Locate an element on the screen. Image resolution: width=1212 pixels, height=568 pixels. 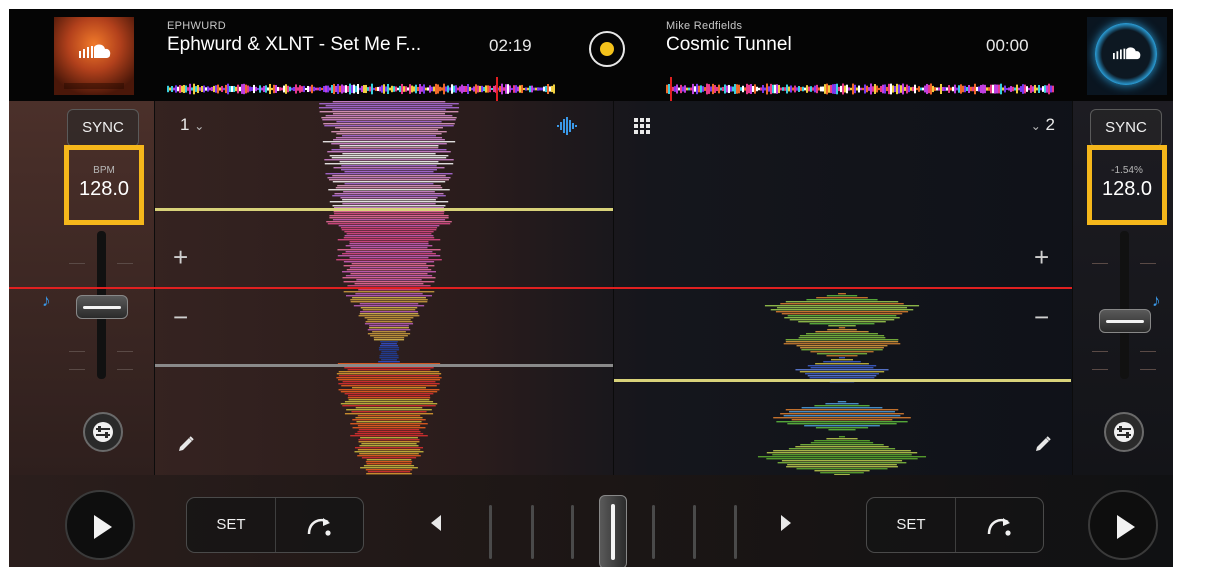
pitch-bend-handle is located at coordinates (613, 531).